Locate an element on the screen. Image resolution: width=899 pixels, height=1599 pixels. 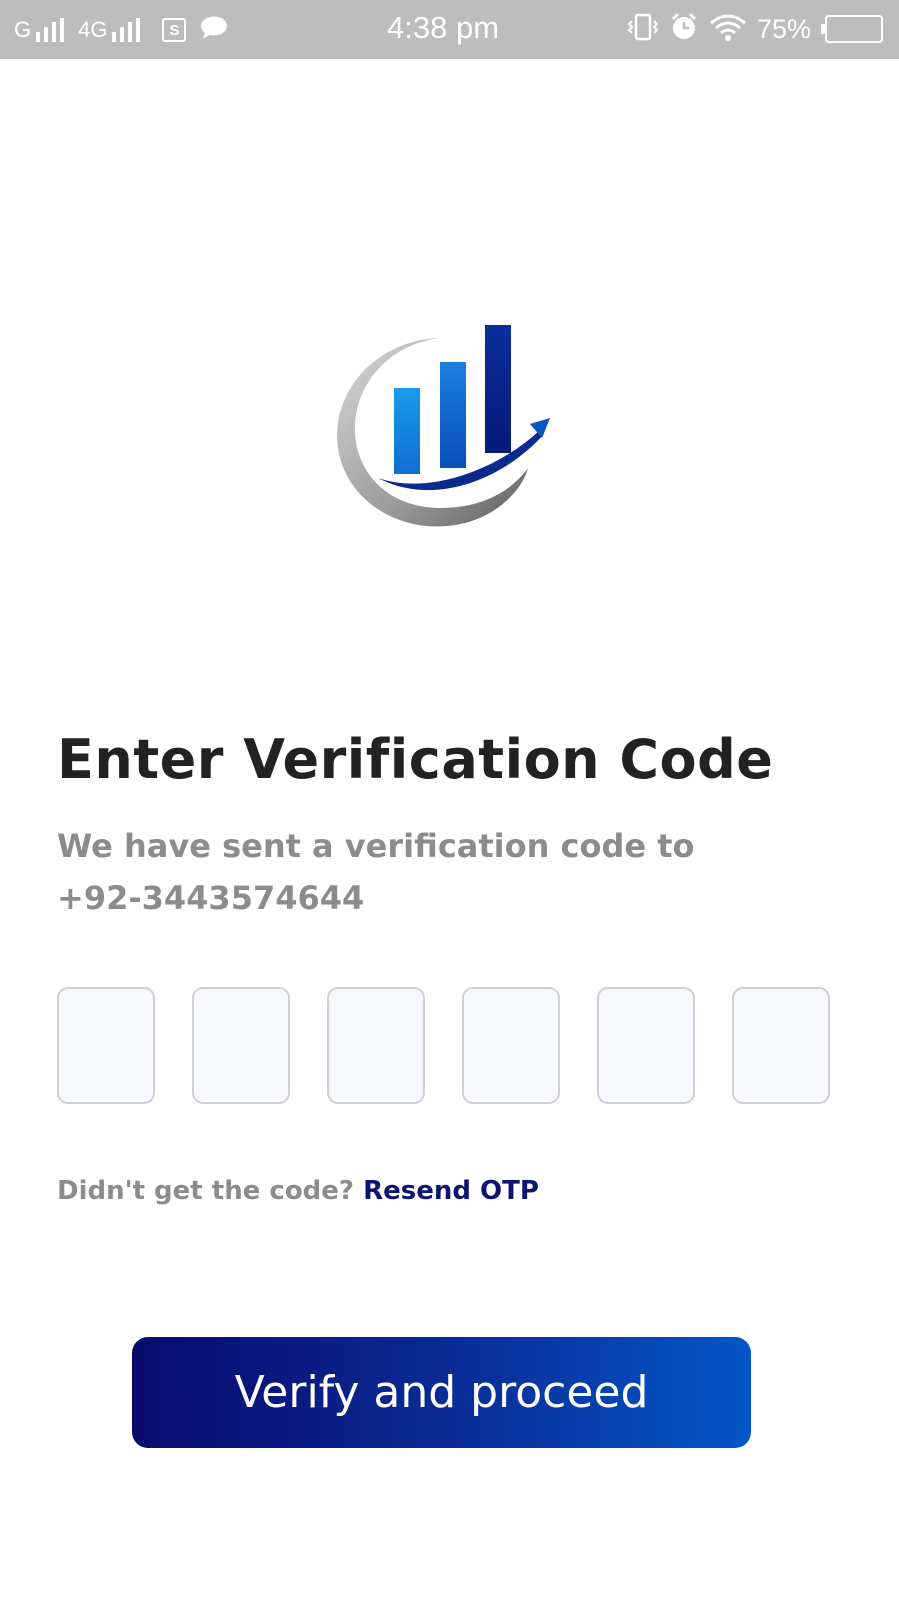
status-right: 75% is located at coordinates (755, 29).